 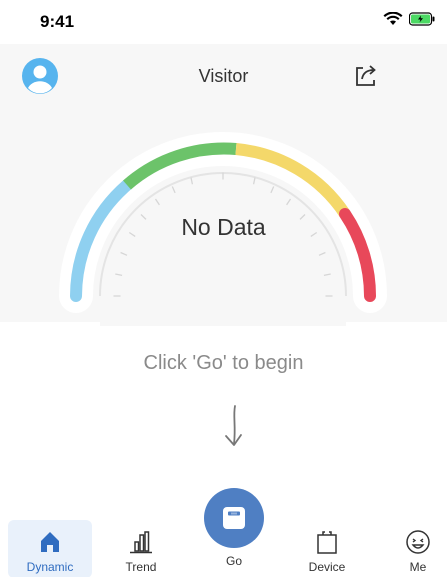 I want to click on tab-label-device: Device, so click(x=327, y=567).